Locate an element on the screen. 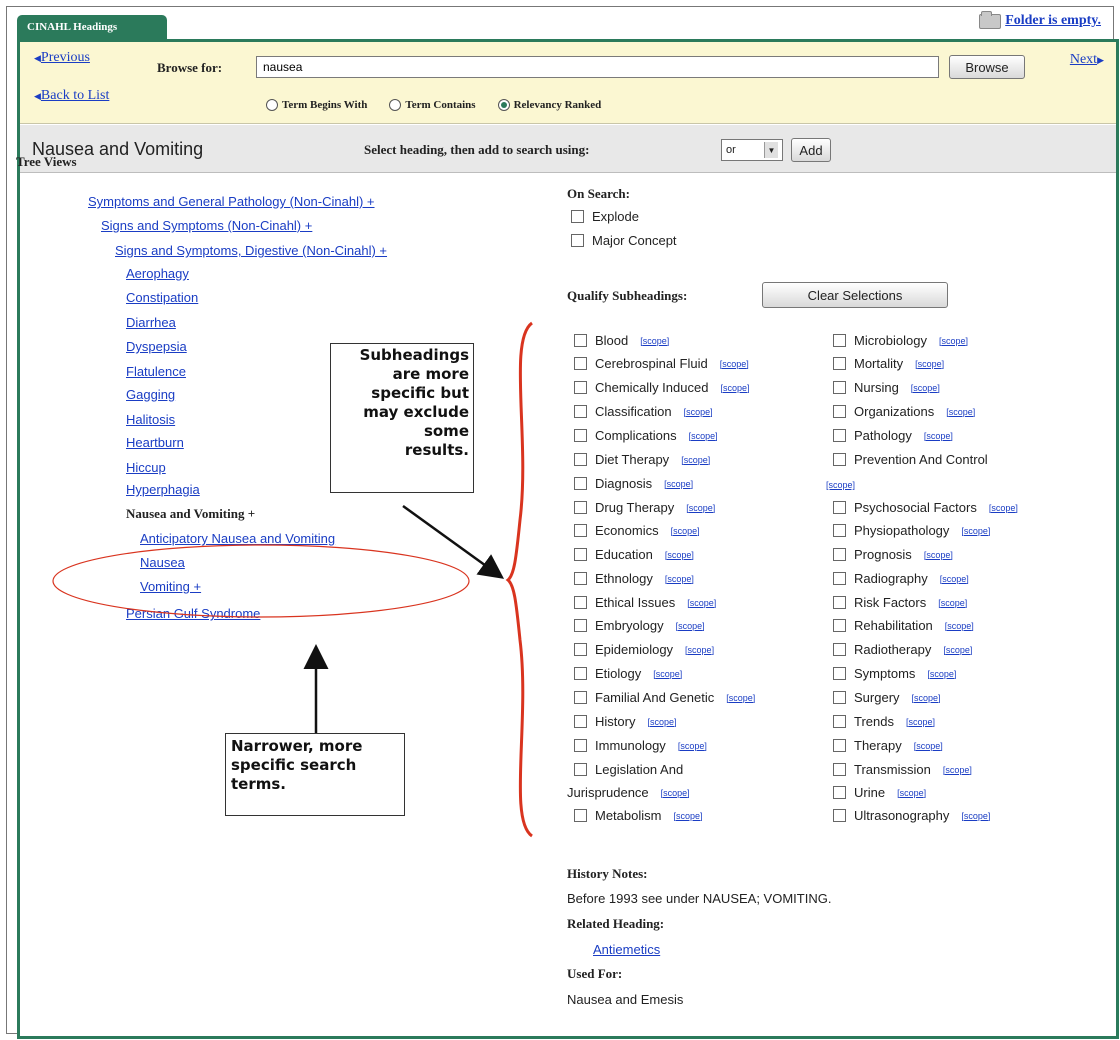  subheading-option: Microbiology [scope] is located at coordinates (900, 340).